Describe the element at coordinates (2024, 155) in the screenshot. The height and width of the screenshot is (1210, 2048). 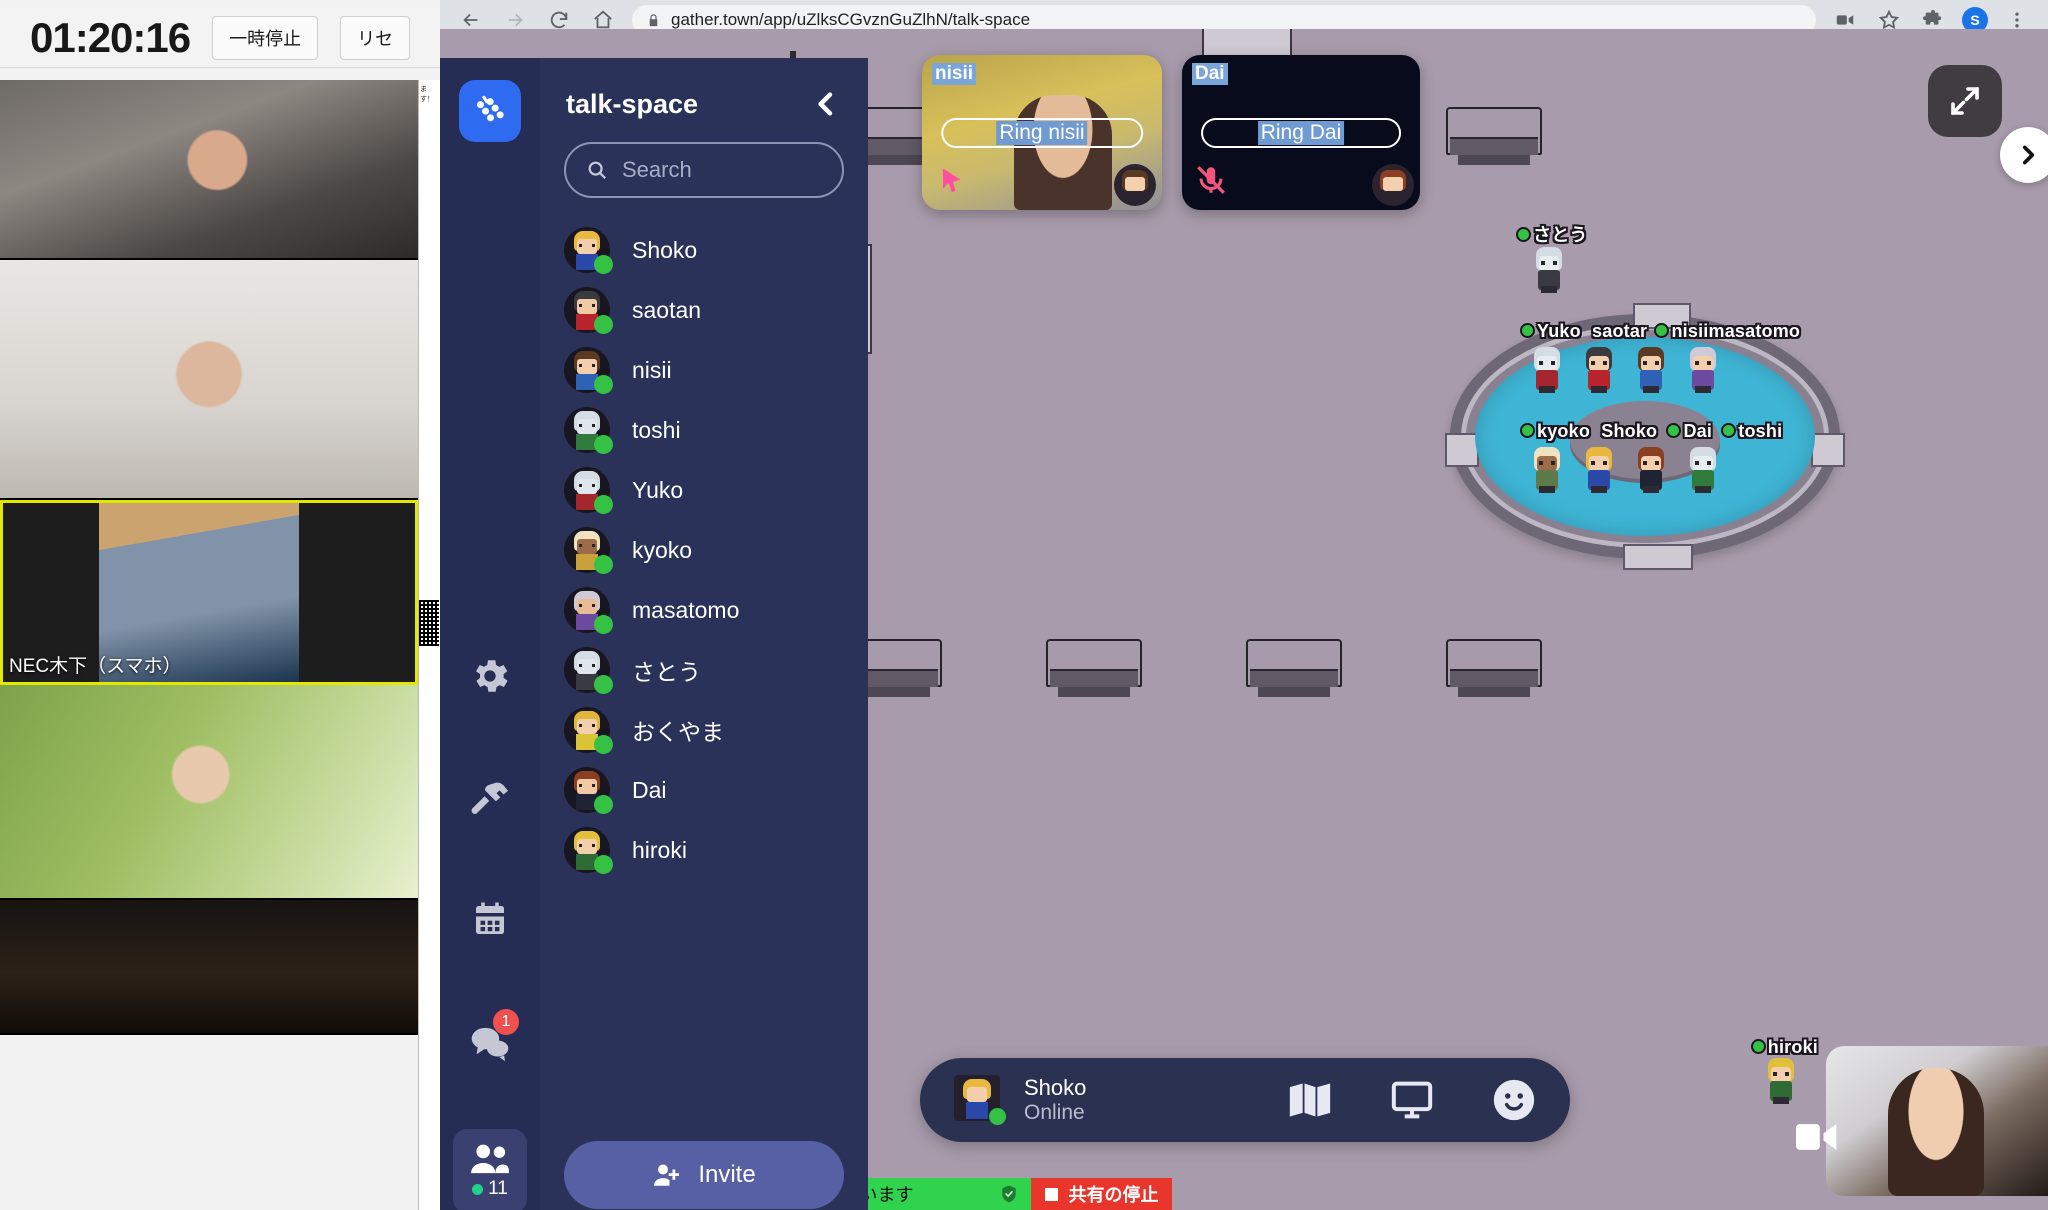
I see `next-button` at that location.